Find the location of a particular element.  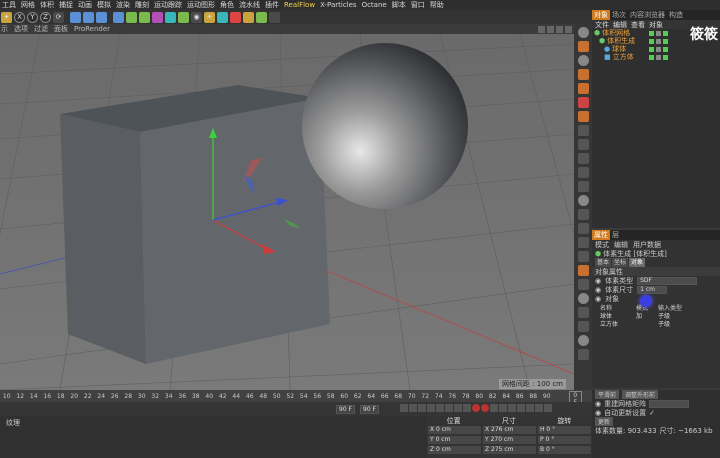

menu-script: 脚本 is located at coordinates (399, 5).